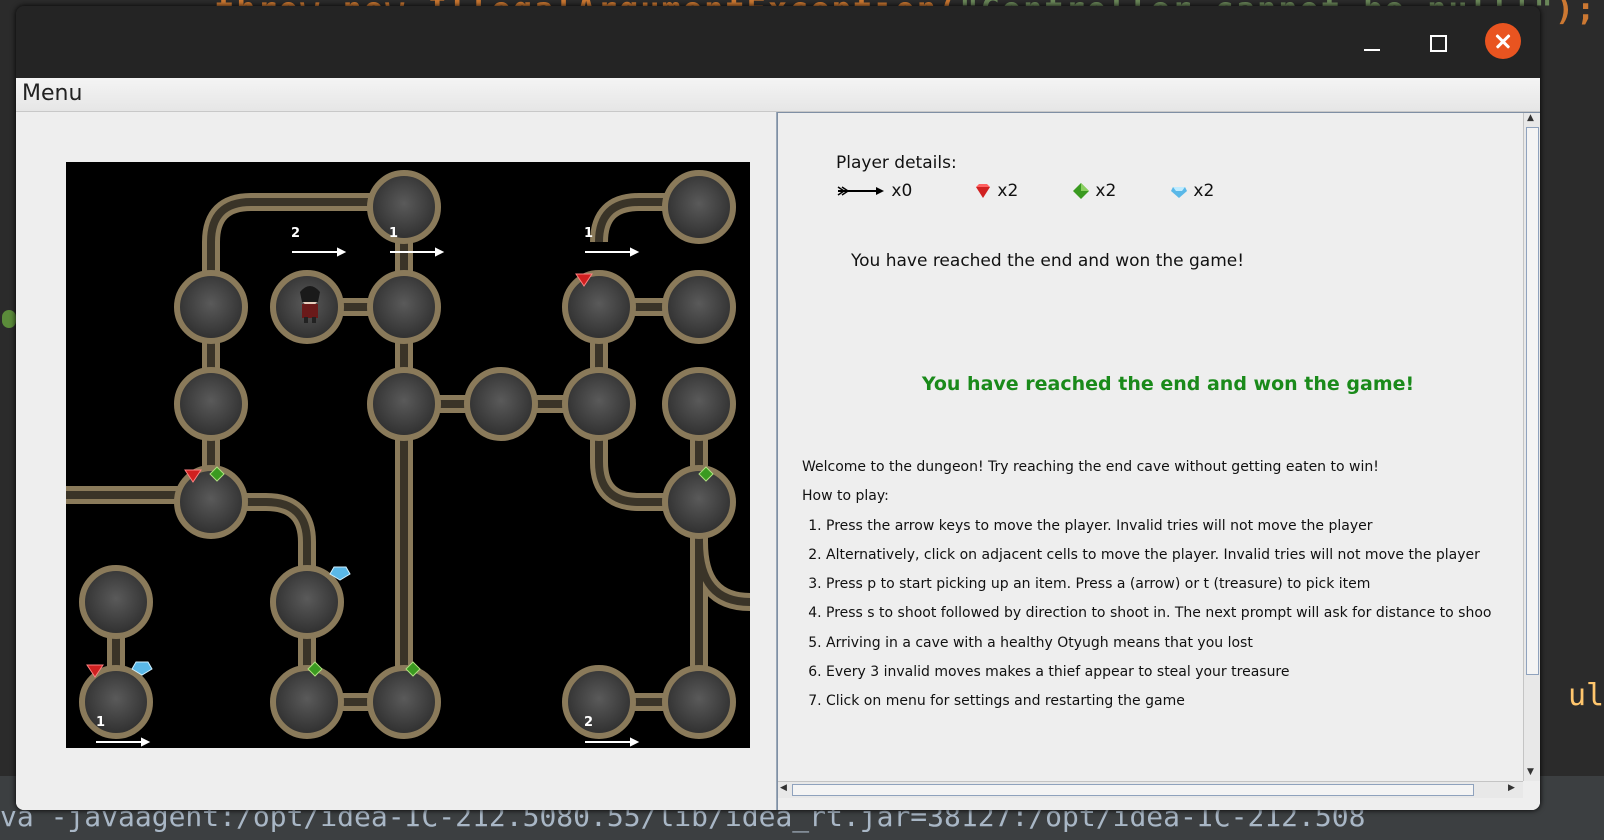  What do you see at coordinates (778, 95) in the screenshot?
I see `menu-bar: Menu` at bounding box center [778, 95].